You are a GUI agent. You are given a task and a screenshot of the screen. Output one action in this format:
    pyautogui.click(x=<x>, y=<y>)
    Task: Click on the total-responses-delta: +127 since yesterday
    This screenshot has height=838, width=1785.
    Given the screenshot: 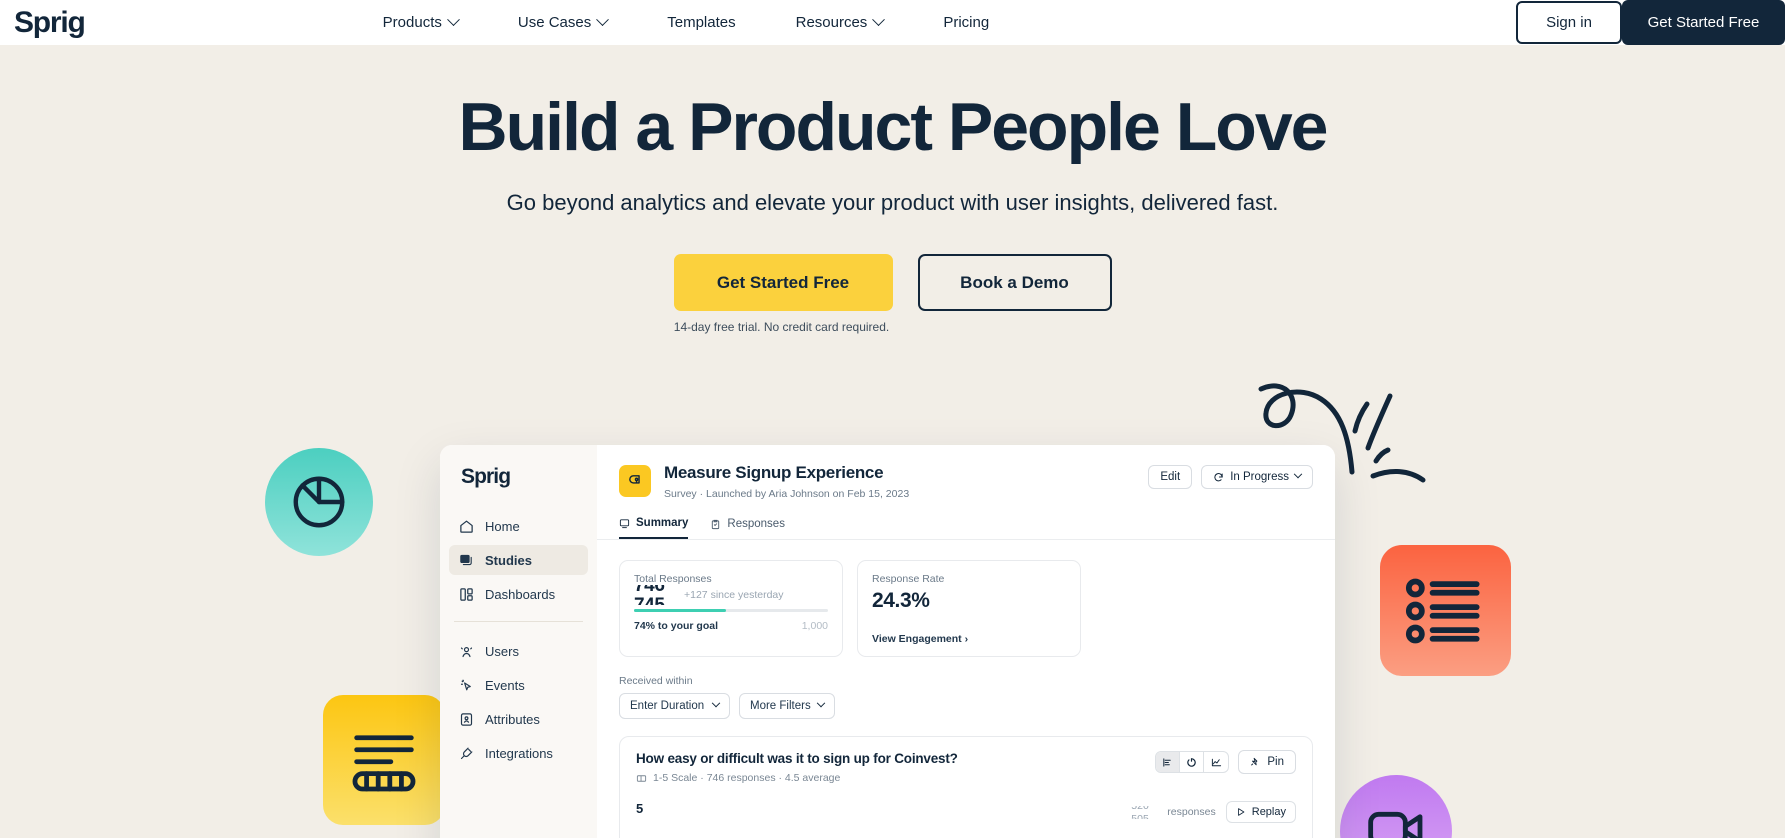 What is the action you would take?
    pyautogui.click(x=734, y=595)
    